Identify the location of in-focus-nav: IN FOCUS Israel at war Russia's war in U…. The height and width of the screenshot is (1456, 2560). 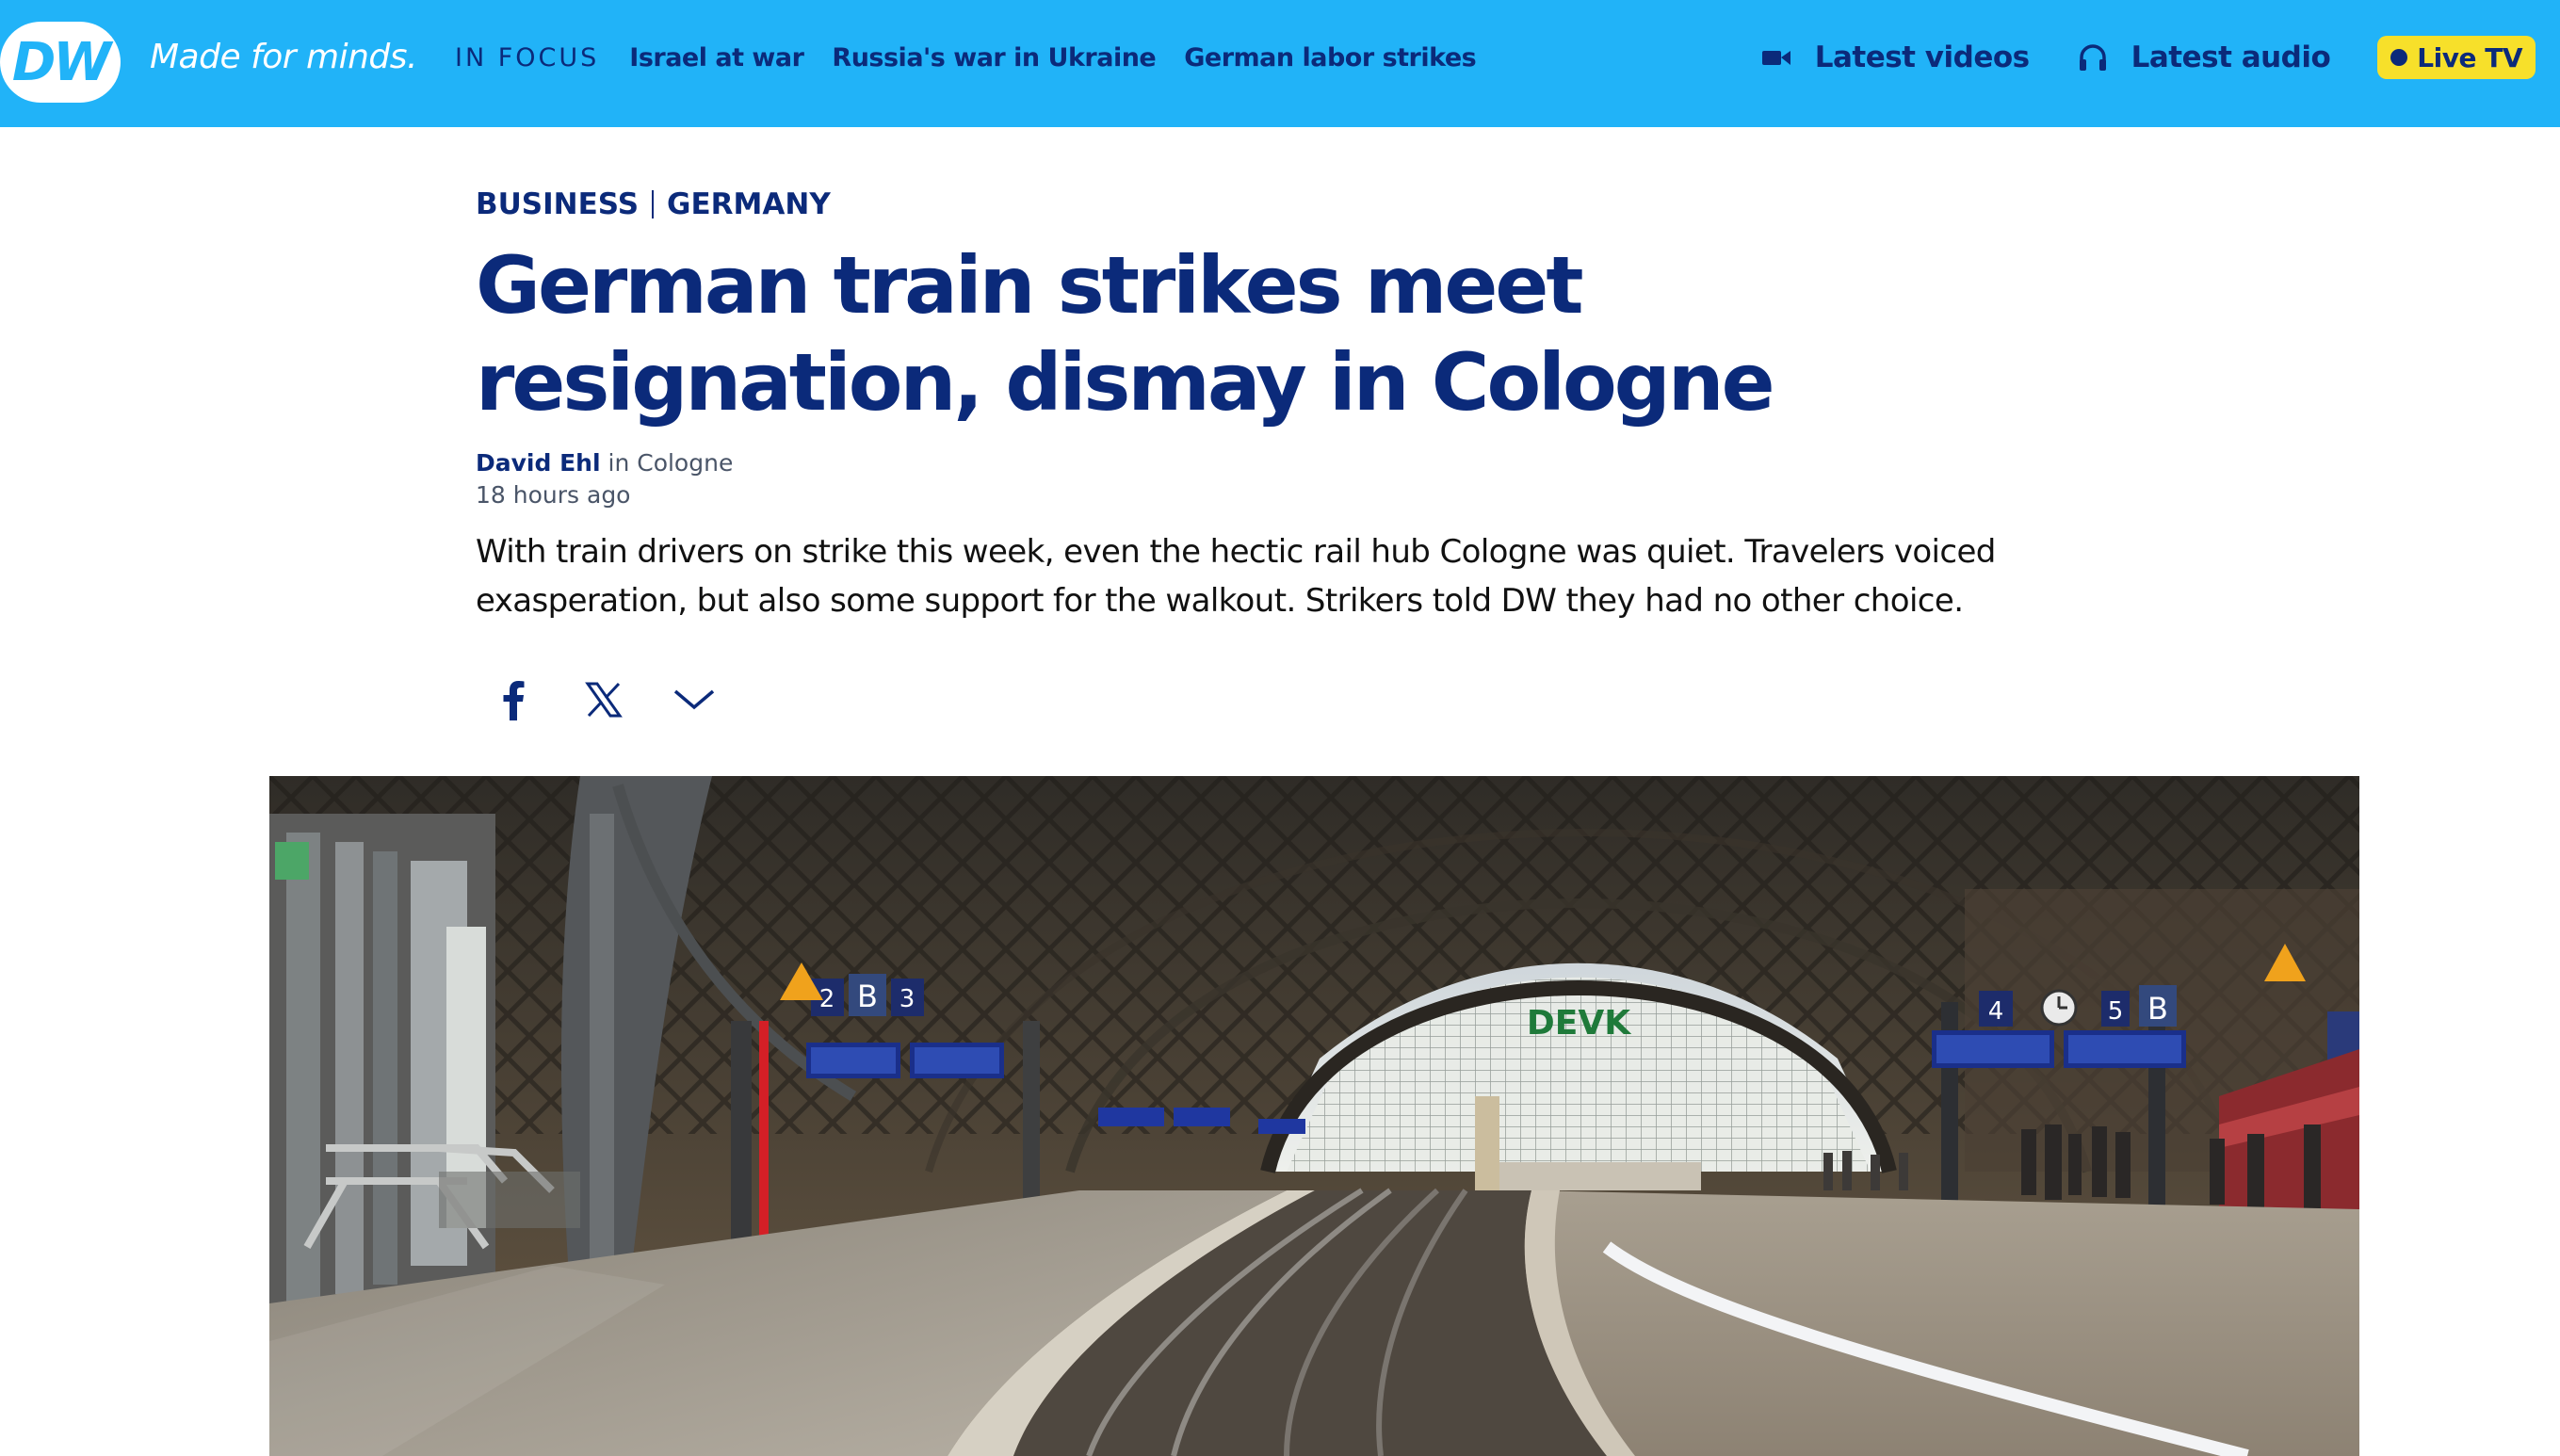
(980, 58).